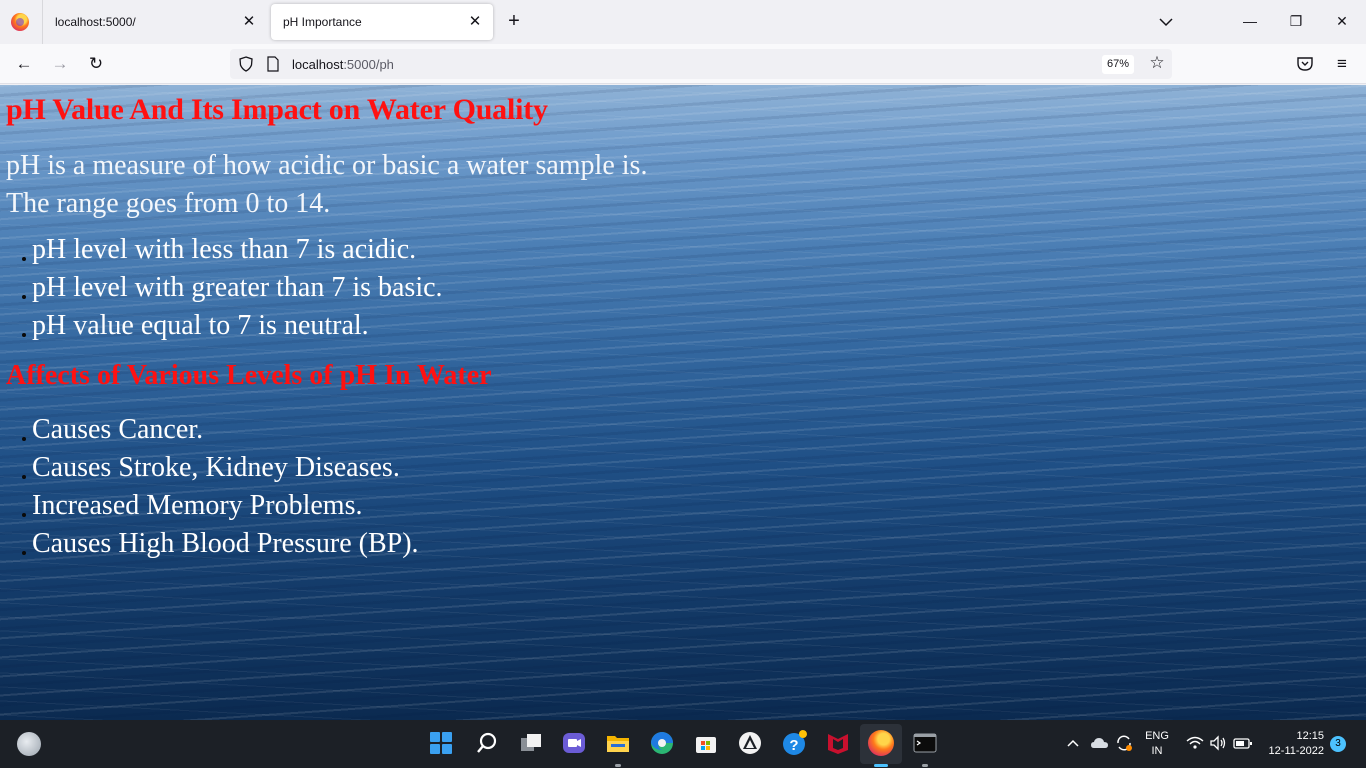  I want to click on time: 12:15, so click(1310, 736).